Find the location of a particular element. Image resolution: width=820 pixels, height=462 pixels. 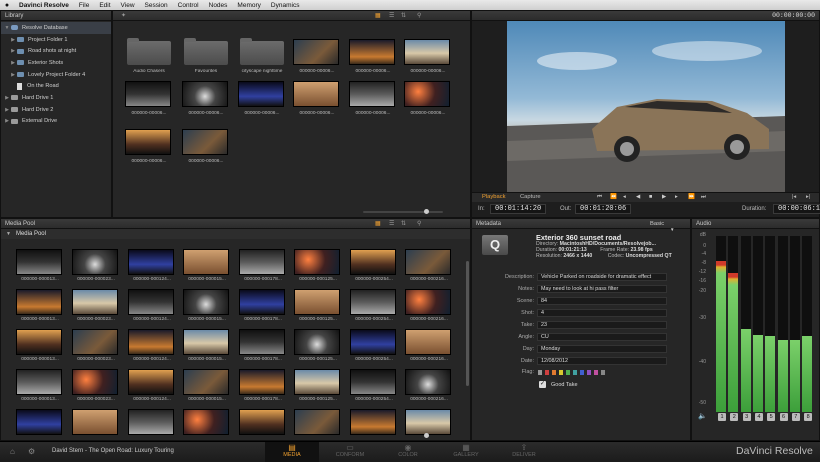

mark-out-icon: ▸| is located at coordinates (808, 197).